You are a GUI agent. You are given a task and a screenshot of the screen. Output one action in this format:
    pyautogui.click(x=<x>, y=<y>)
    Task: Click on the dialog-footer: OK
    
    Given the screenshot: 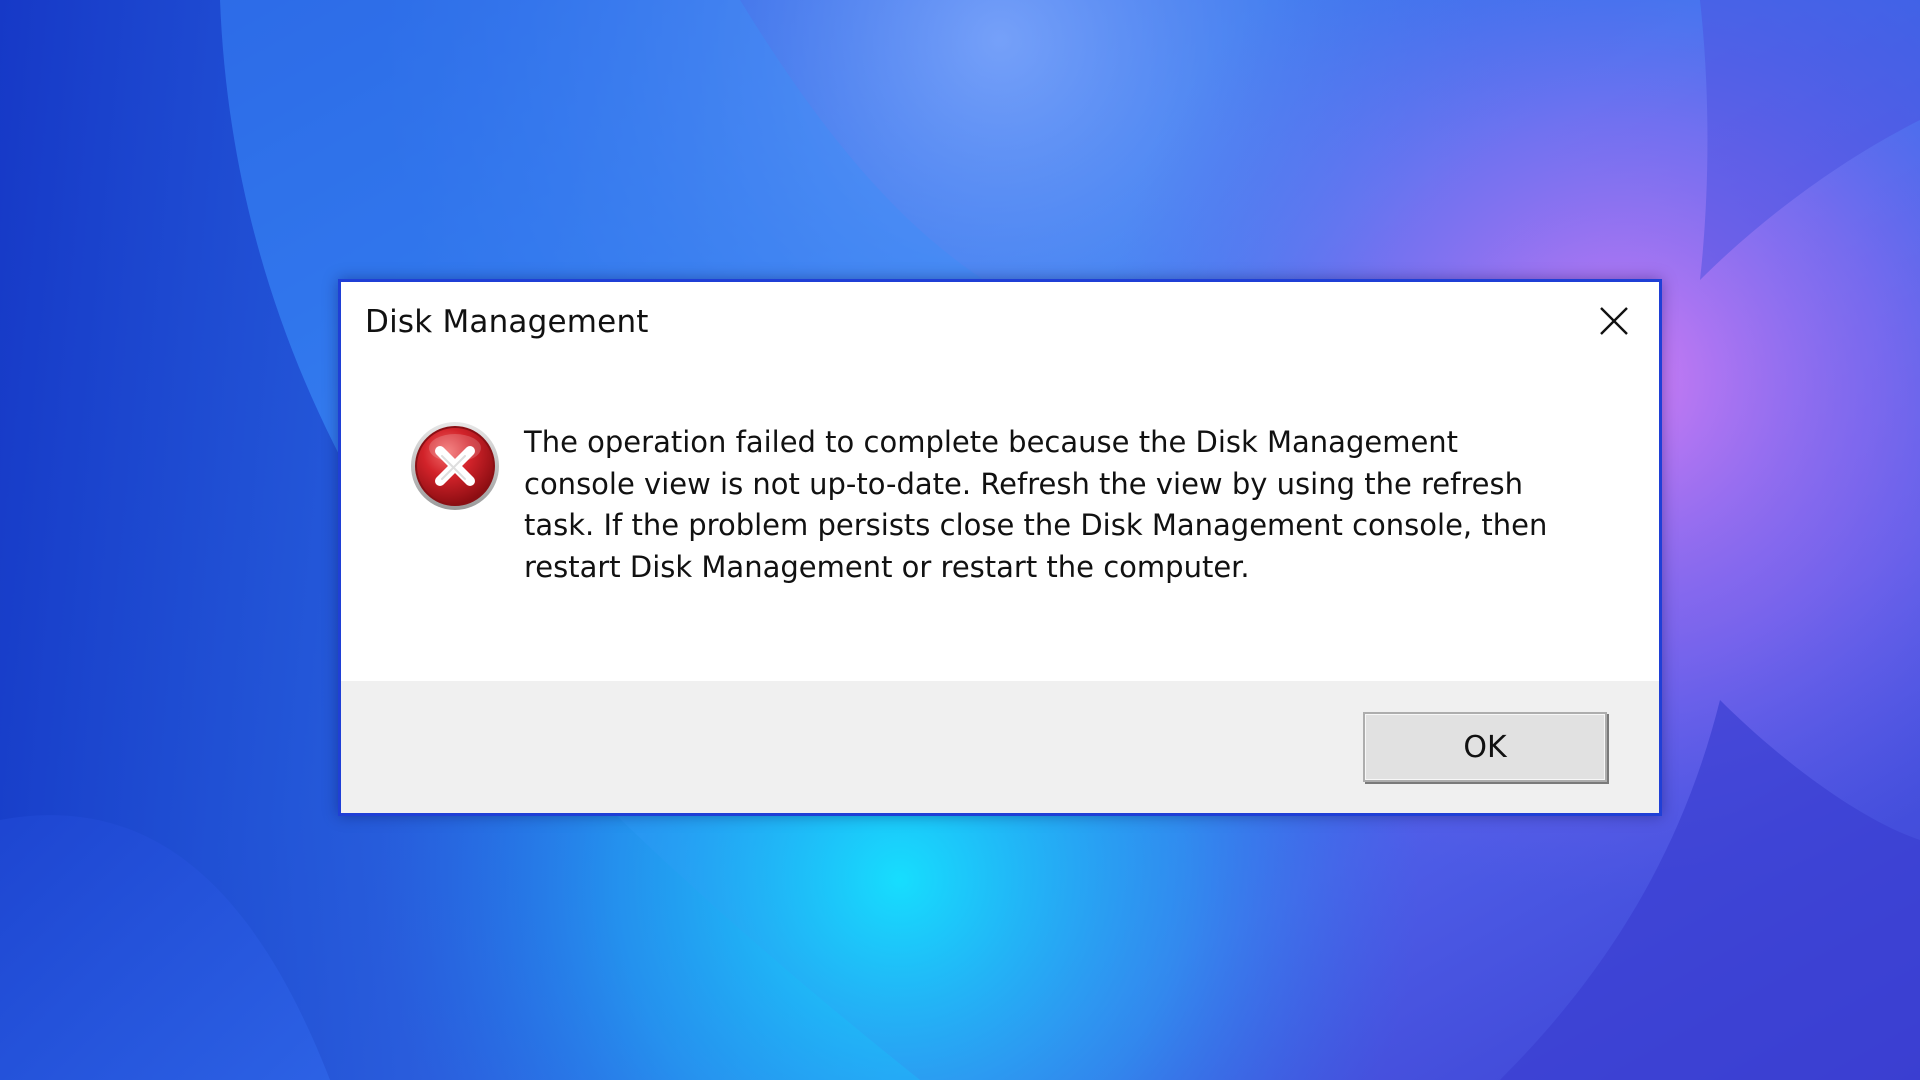 What is the action you would take?
    pyautogui.click(x=1000, y=747)
    